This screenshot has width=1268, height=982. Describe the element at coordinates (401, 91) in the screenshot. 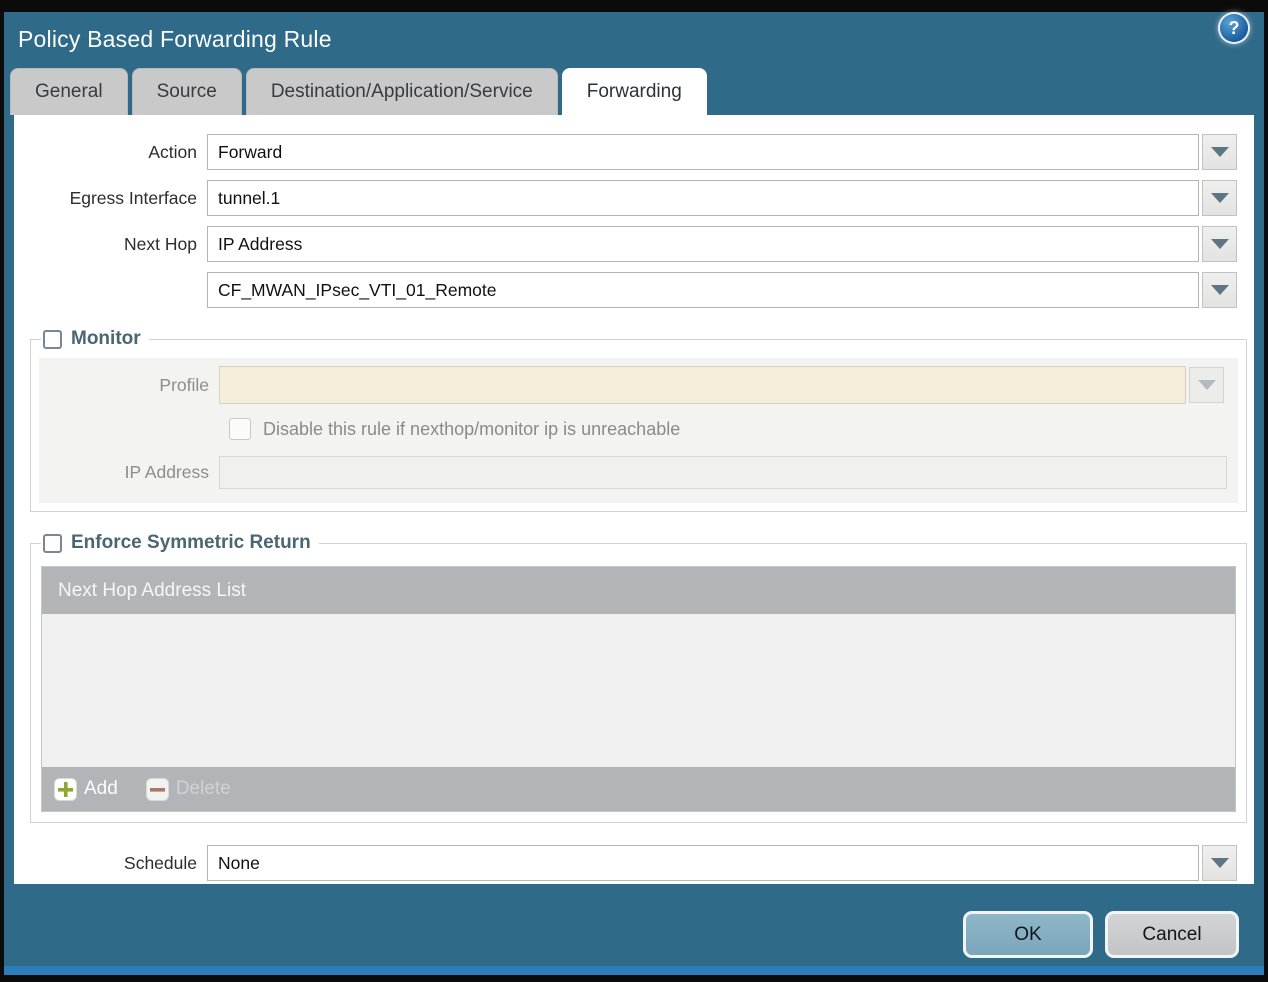

I see `tab-destination-application-service: Destination/Application/Service` at that location.